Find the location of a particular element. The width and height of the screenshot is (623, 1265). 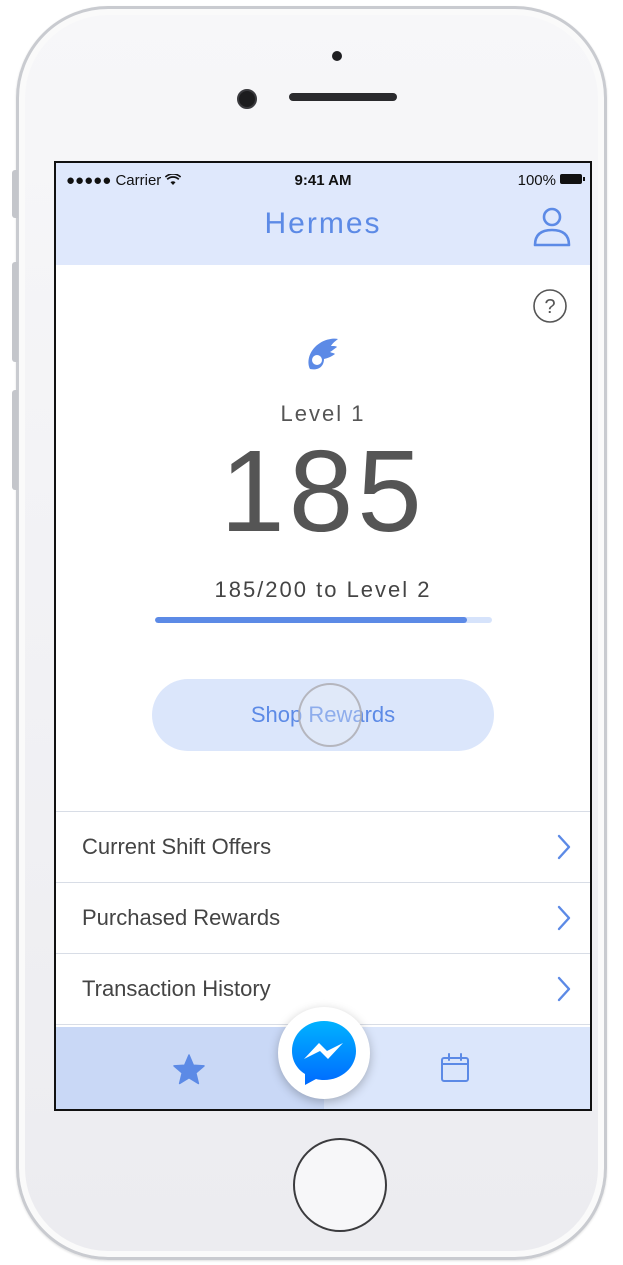

status-time: 9:41 AM is located at coordinates (323, 180).